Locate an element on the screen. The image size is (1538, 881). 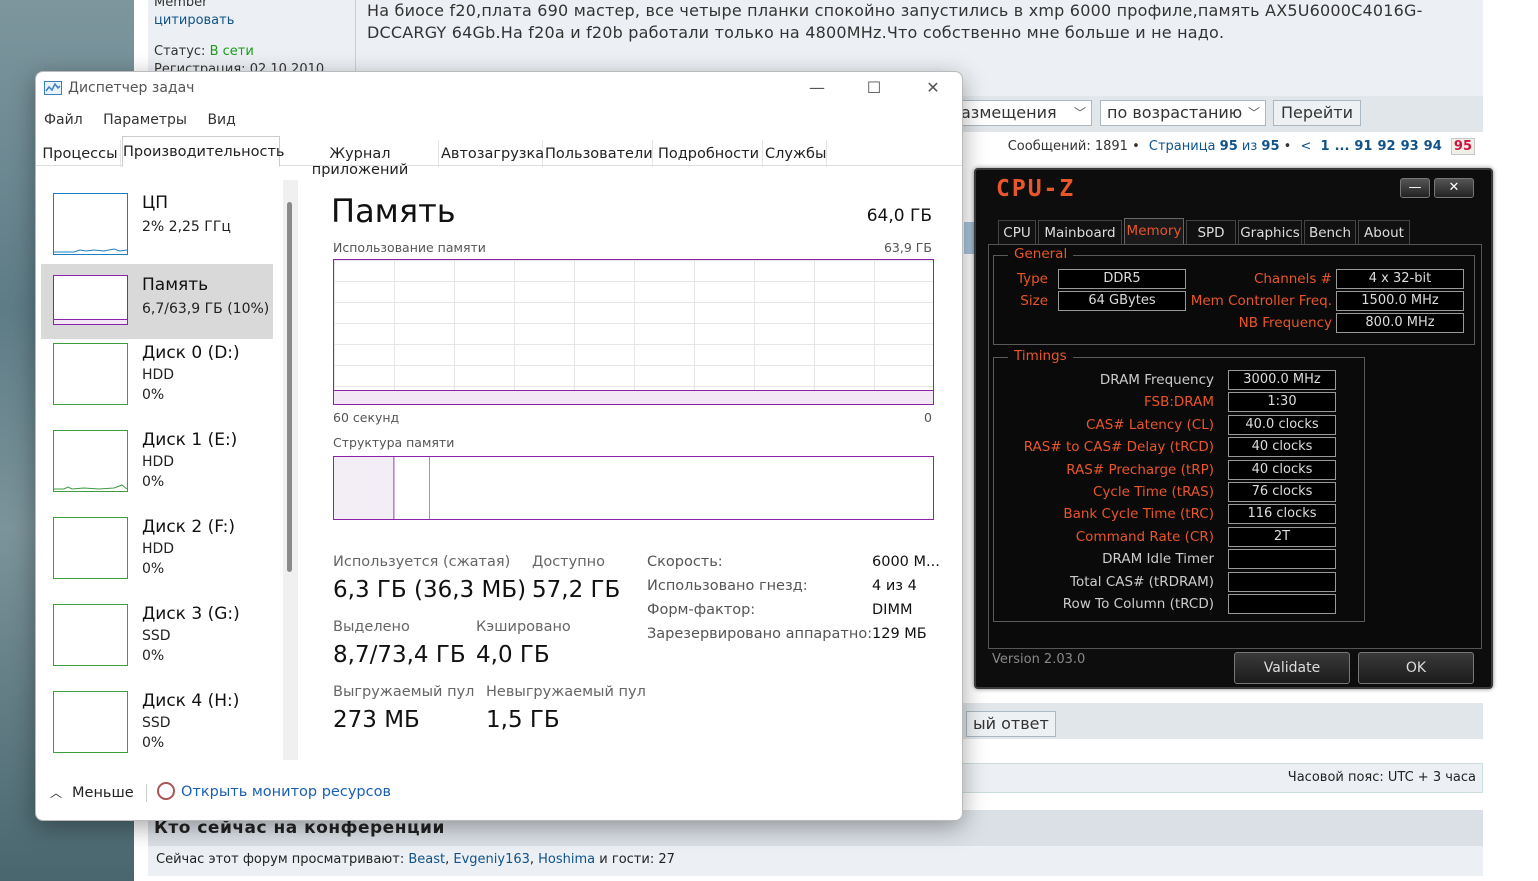
timing-label: Command Rate (CR) is located at coordinates (1144, 536).